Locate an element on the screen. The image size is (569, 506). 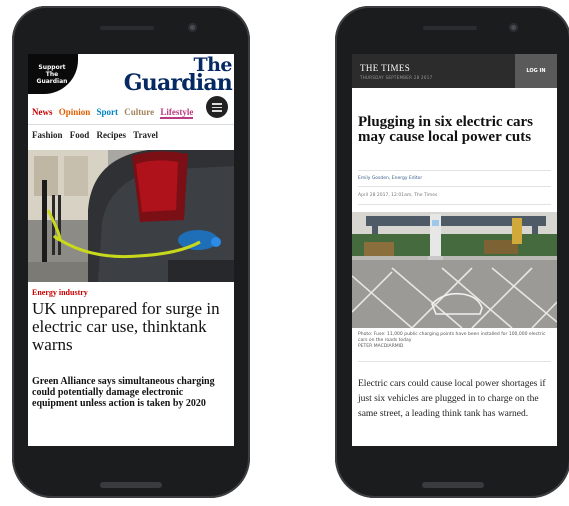
guardian-logo: The Guardian is located at coordinates (178, 76).